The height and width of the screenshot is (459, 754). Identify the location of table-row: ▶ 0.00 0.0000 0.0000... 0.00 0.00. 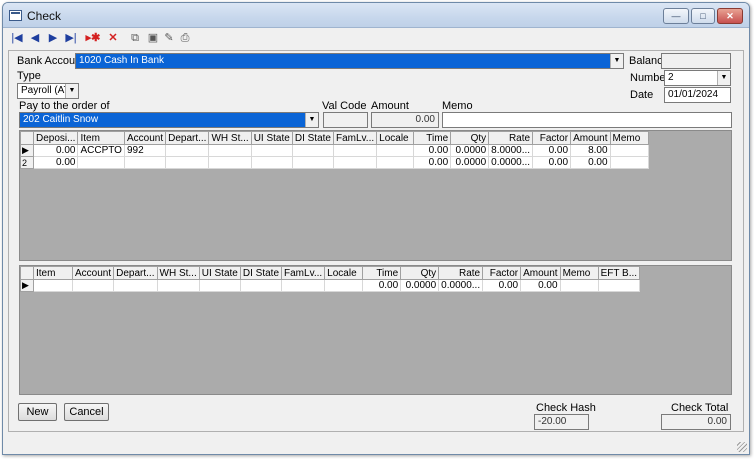
(330, 285).